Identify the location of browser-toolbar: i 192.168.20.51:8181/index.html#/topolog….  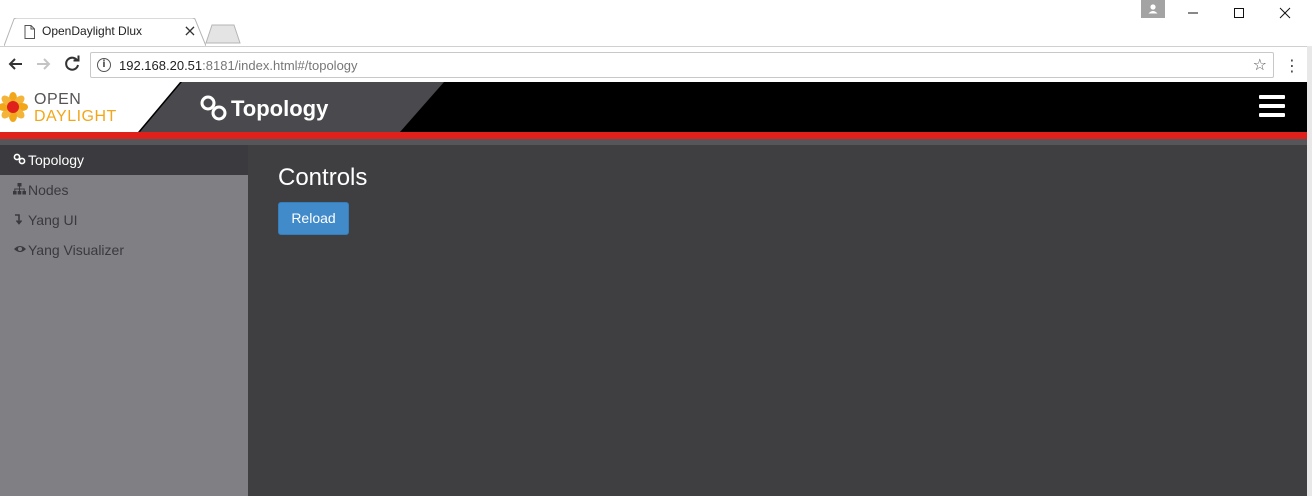
(656, 64).